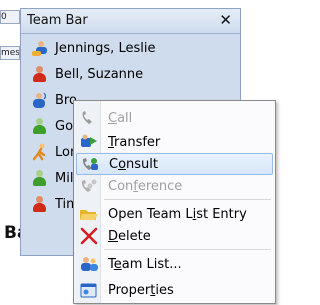  I want to click on menu-item-transfer: Transfer, so click(174, 142).